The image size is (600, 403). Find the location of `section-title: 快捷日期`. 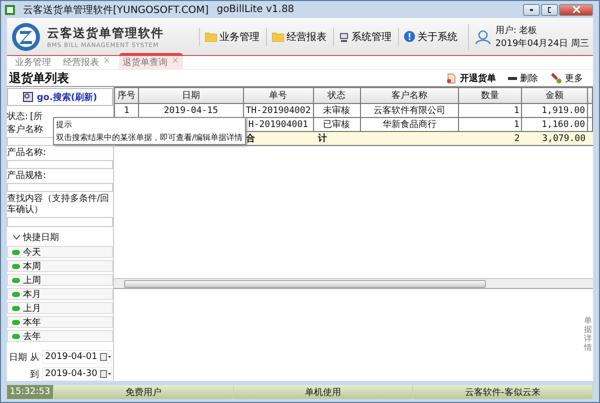

section-title: 快捷日期 is located at coordinates (41, 238).